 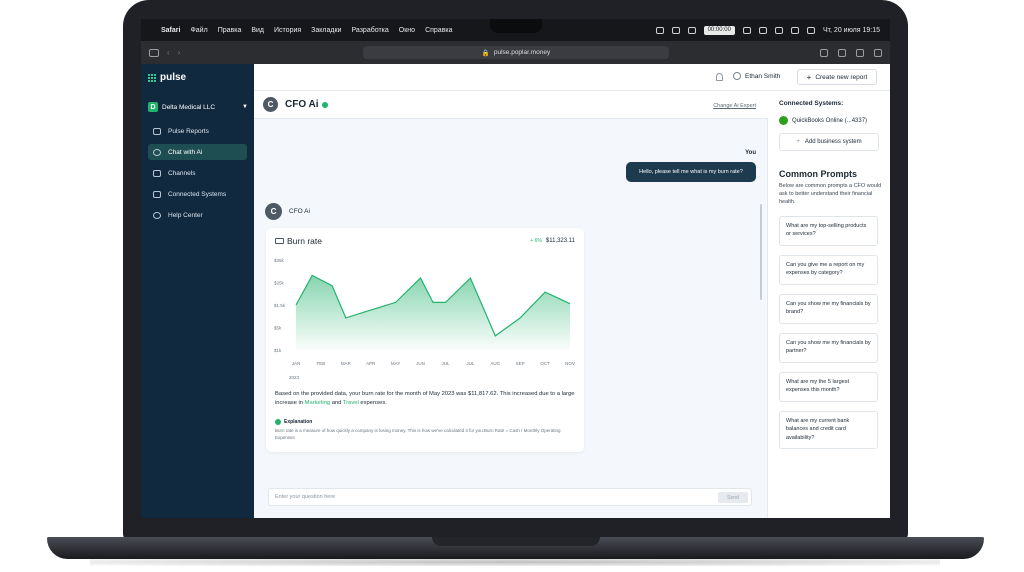 I want to click on systems-icon, so click(x=157, y=194).